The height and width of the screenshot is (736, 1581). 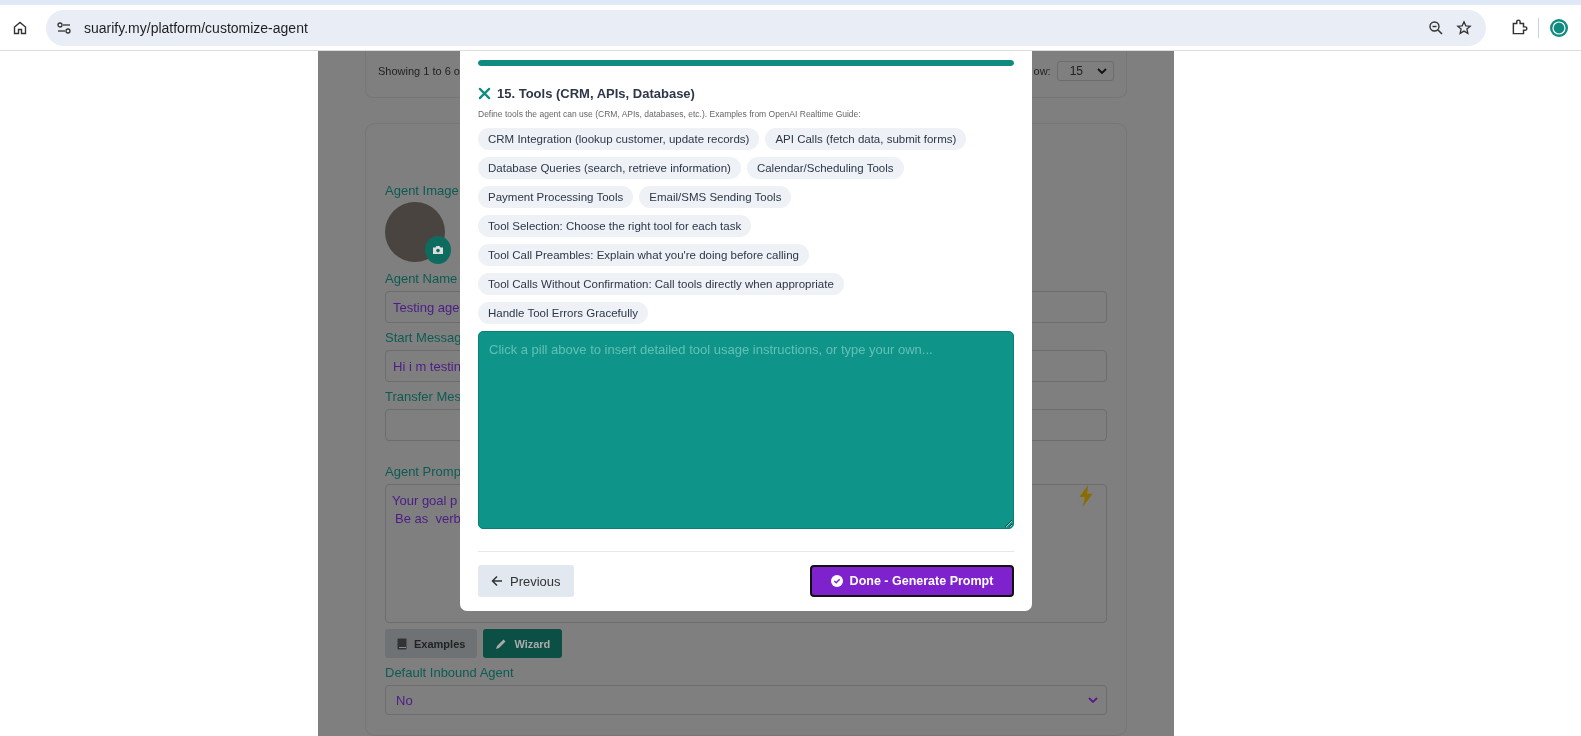 What do you see at coordinates (615, 226) in the screenshot?
I see `suggestion-pill: Tool Selection: Choose the right tool for each task` at bounding box center [615, 226].